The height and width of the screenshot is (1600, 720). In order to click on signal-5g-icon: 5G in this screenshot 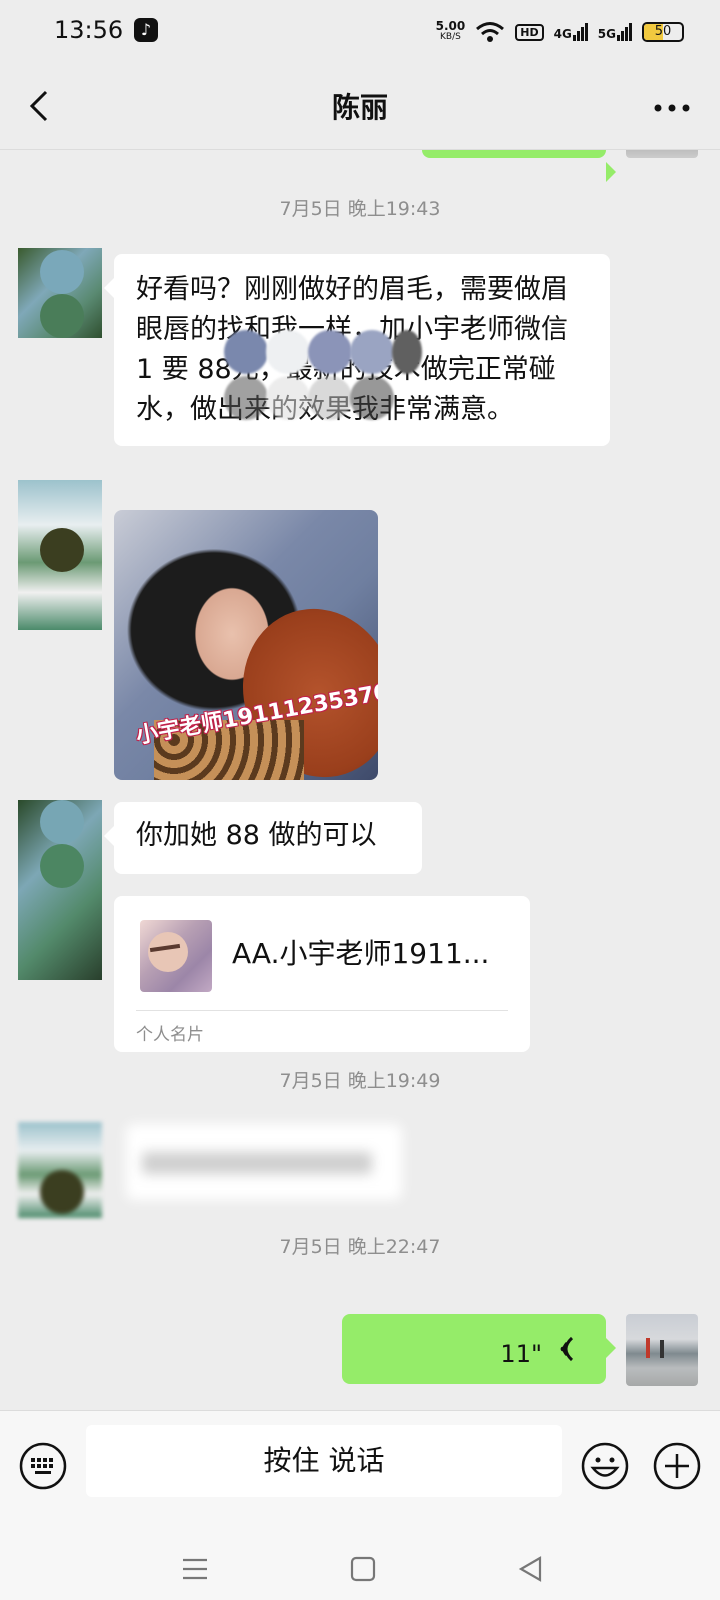, I will do `click(615, 32)`.